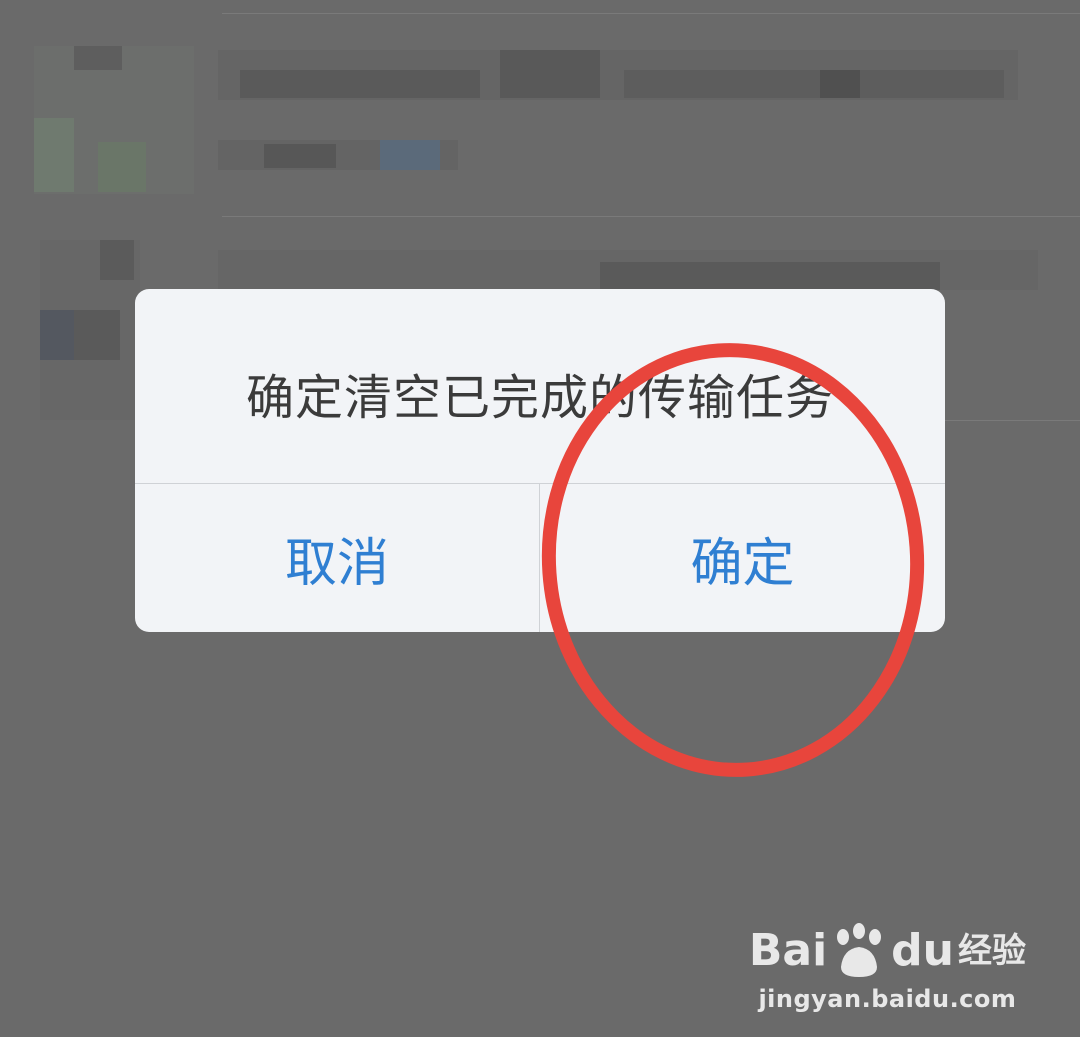 This screenshot has width=1080, height=1037. I want to click on cancel-button: 取消, so click(337, 558).